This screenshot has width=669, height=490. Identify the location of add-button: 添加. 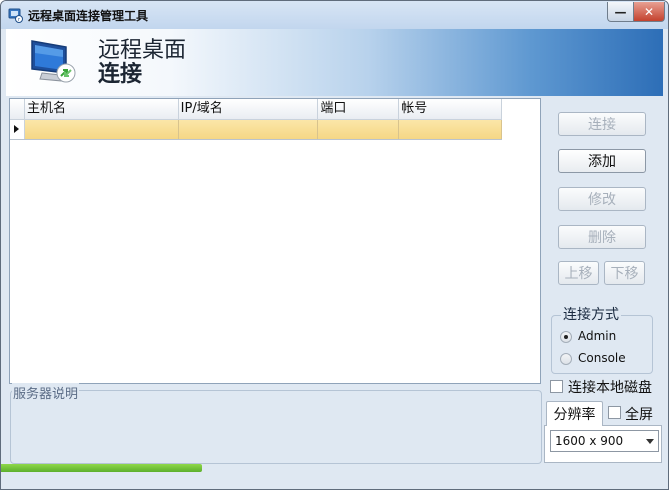
(602, 161).